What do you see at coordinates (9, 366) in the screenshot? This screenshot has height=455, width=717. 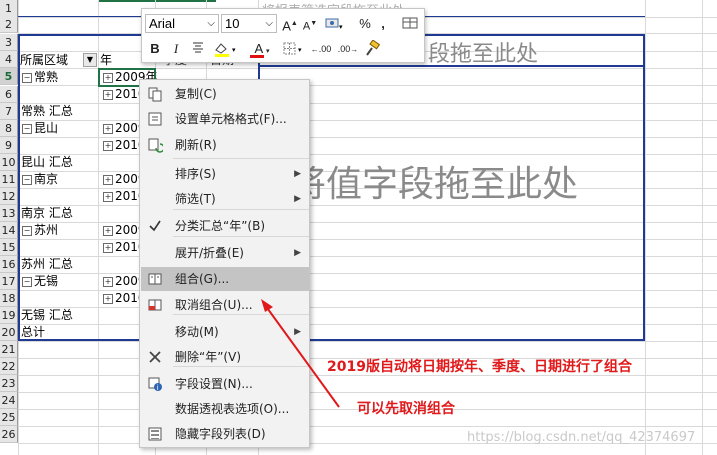 I see `row-header: 22` at bounding box center [9, 366].